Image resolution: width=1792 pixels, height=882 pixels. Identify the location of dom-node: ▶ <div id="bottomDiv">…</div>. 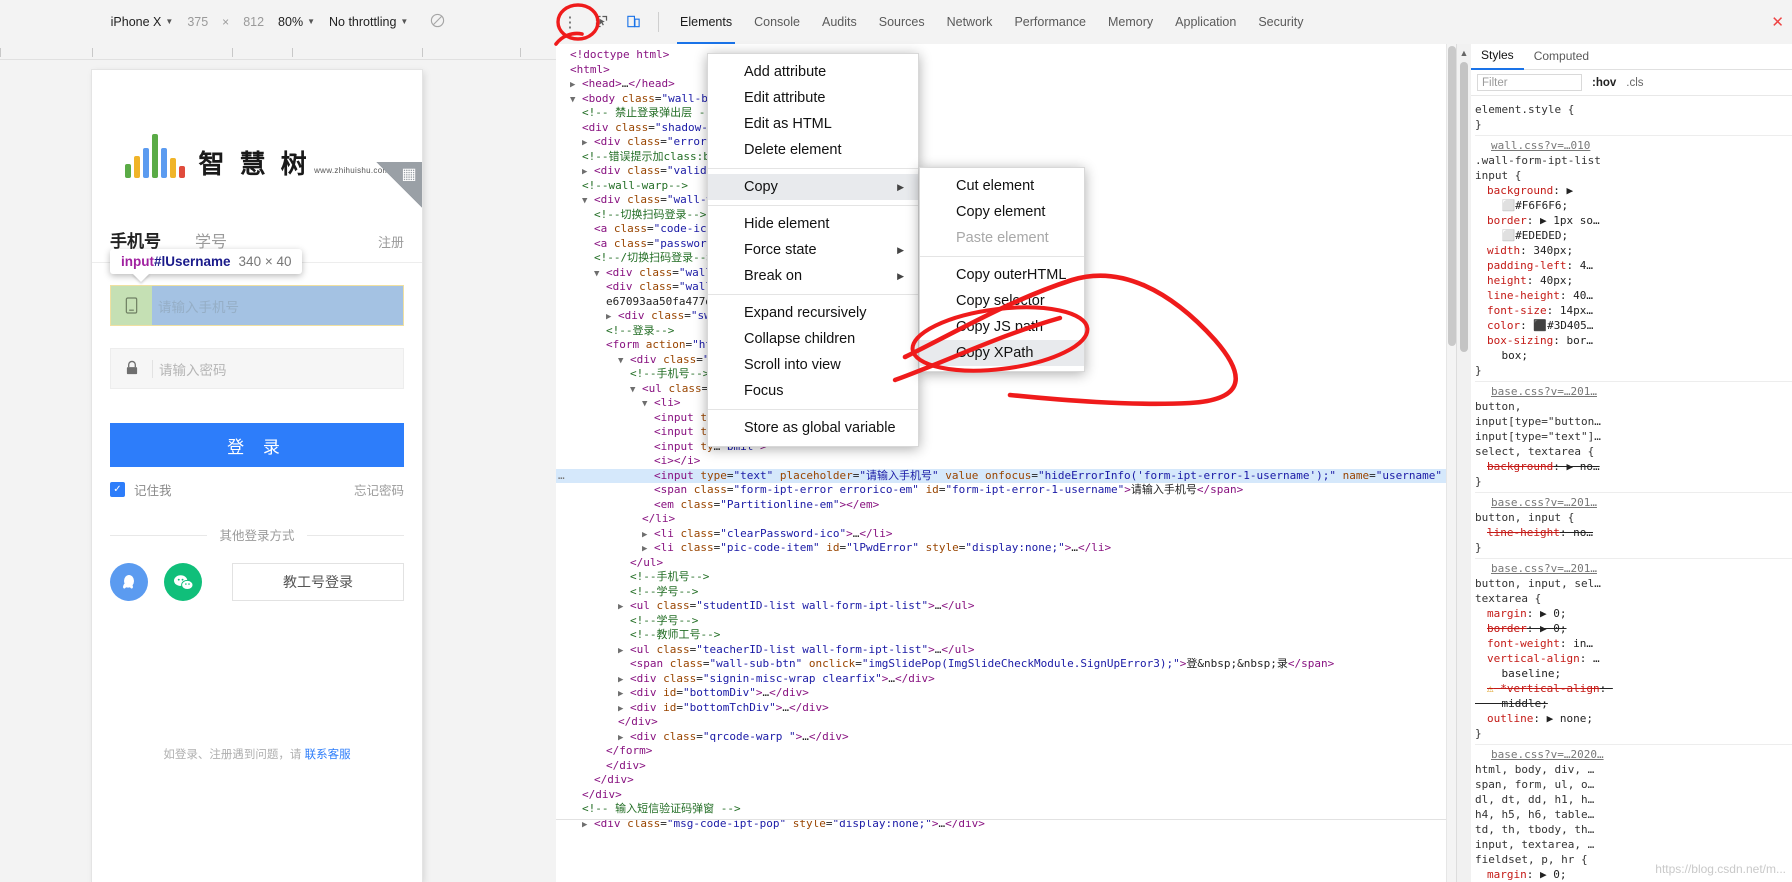
(1006, 693).